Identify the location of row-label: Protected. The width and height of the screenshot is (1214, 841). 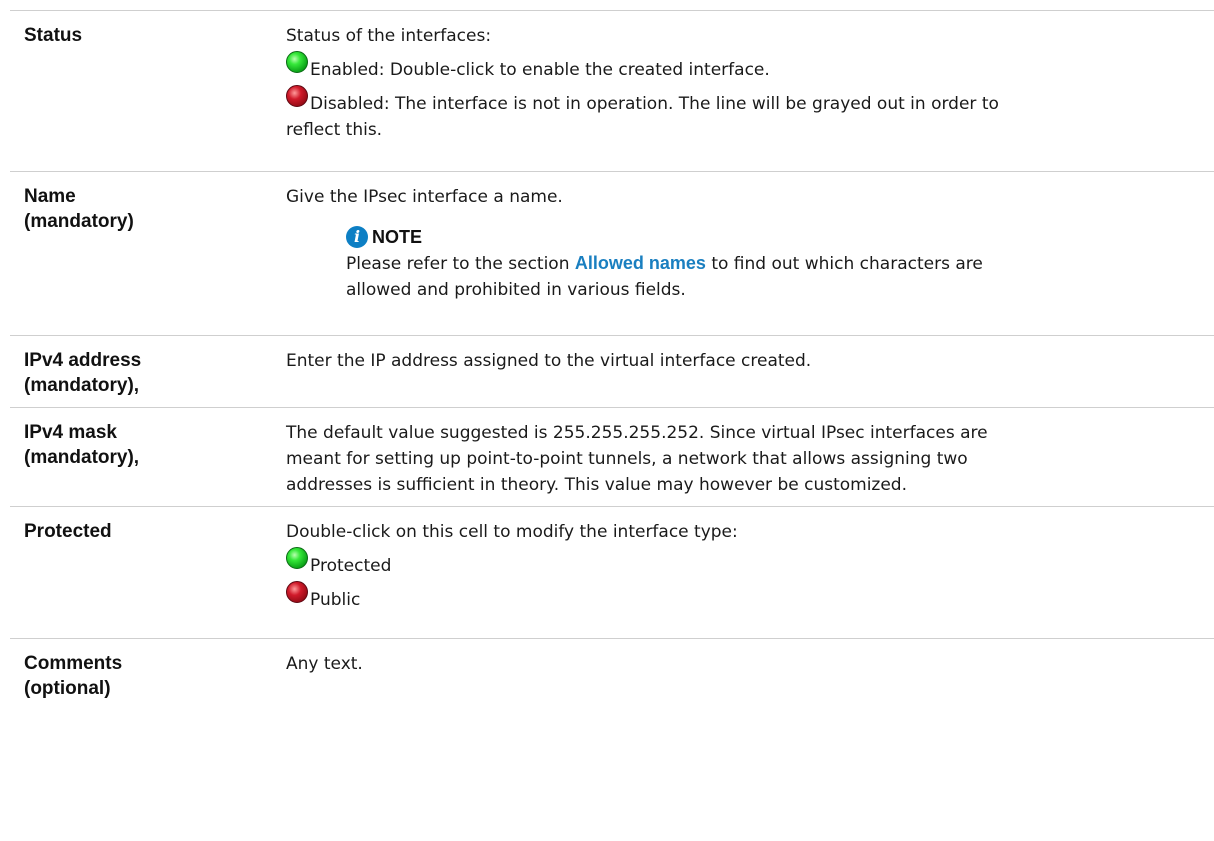
(68, 531).